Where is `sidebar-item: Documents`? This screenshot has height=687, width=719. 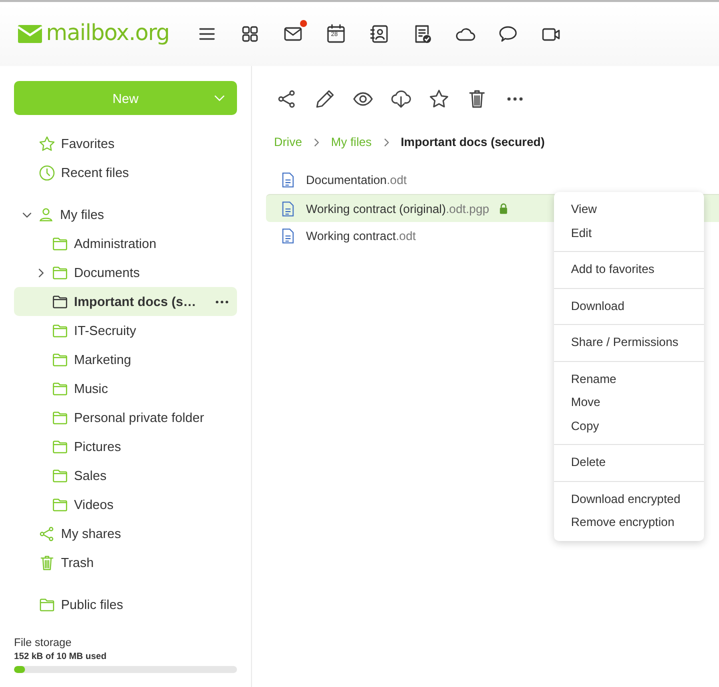 sidebar-item: Documents is located at coordinates (107, 272).